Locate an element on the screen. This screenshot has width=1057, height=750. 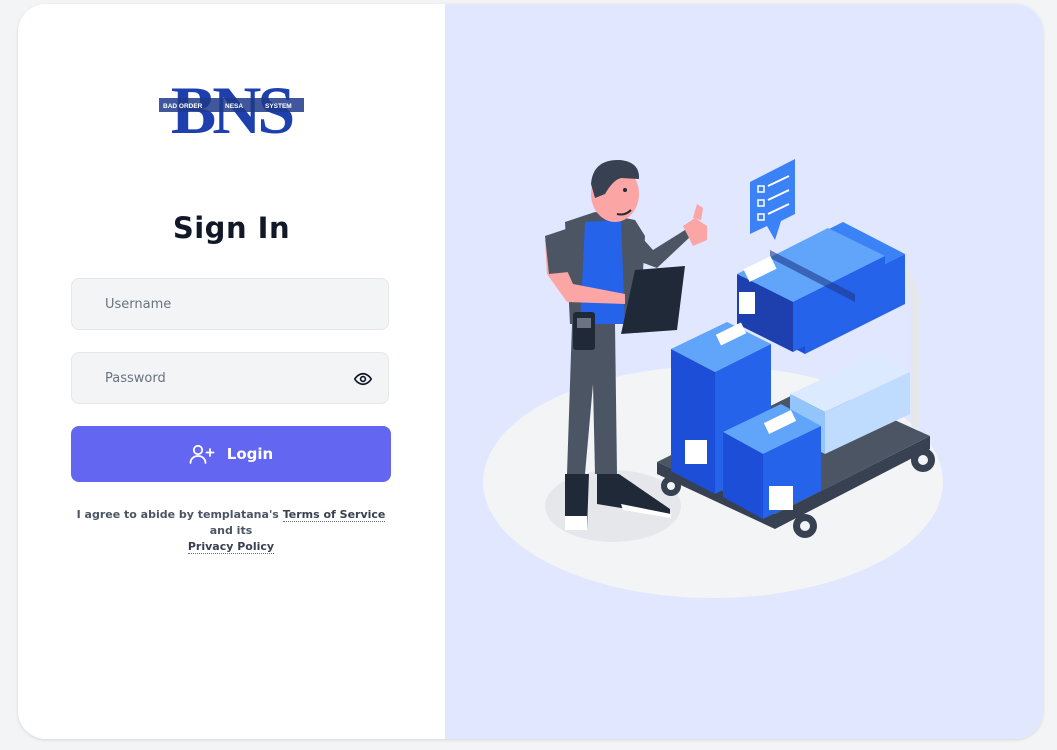
bns-logo: BNS BAD ORDER NESA SYSTEM is located at coordinates (231, 107).